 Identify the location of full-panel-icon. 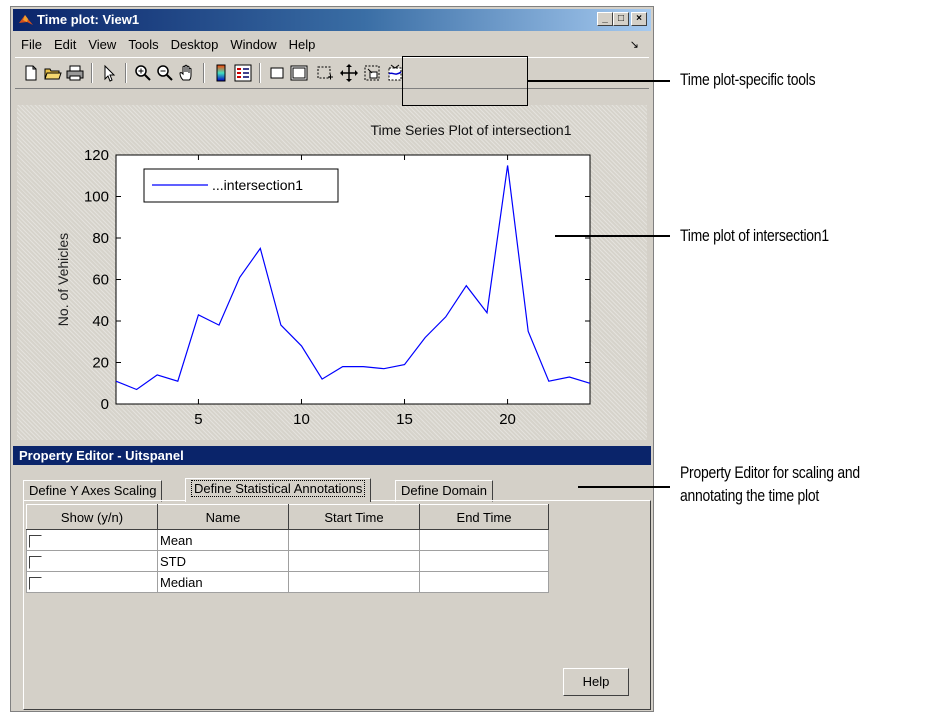
(299, 73).